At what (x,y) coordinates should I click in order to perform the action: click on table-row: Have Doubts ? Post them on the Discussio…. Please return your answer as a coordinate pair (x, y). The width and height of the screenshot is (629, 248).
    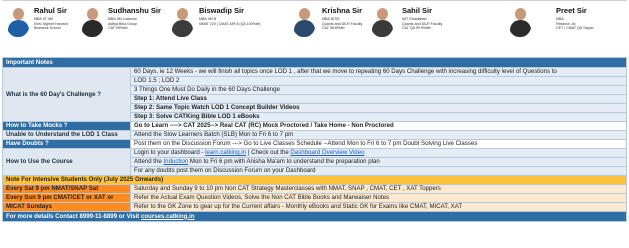
    Looking at the image, I should click on (314, 144).